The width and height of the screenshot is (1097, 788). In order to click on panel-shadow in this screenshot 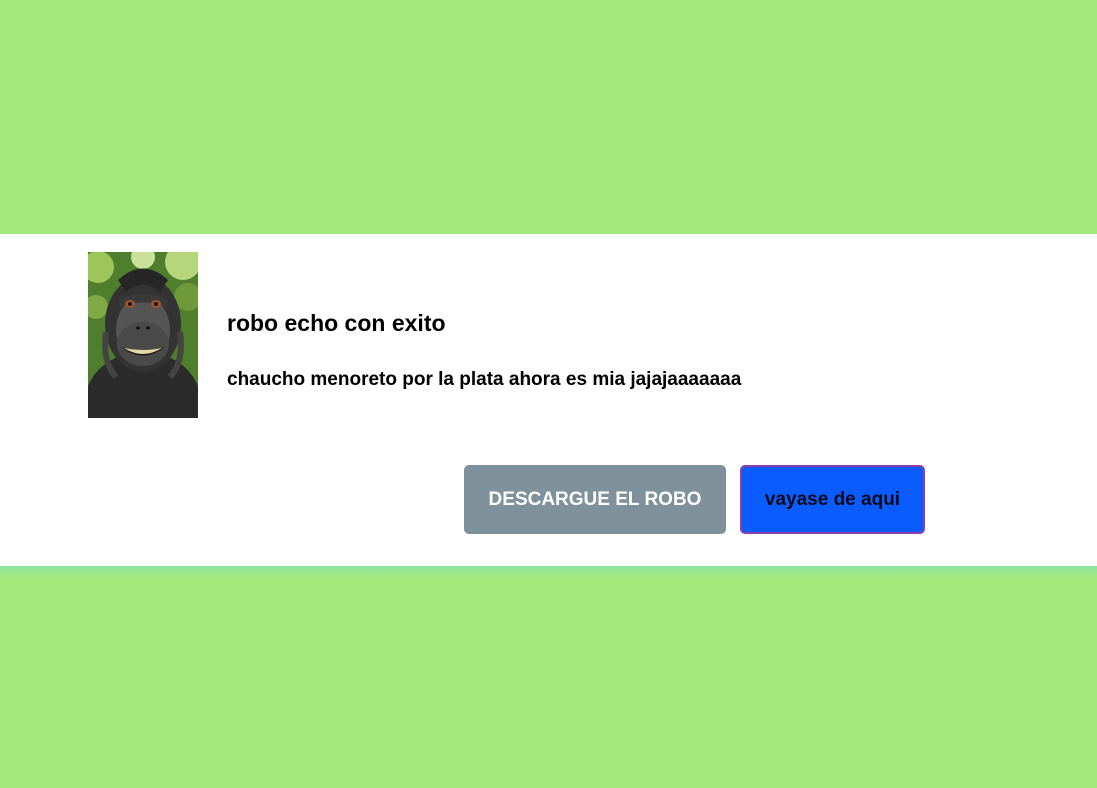, I will do `click(548, 572)`.